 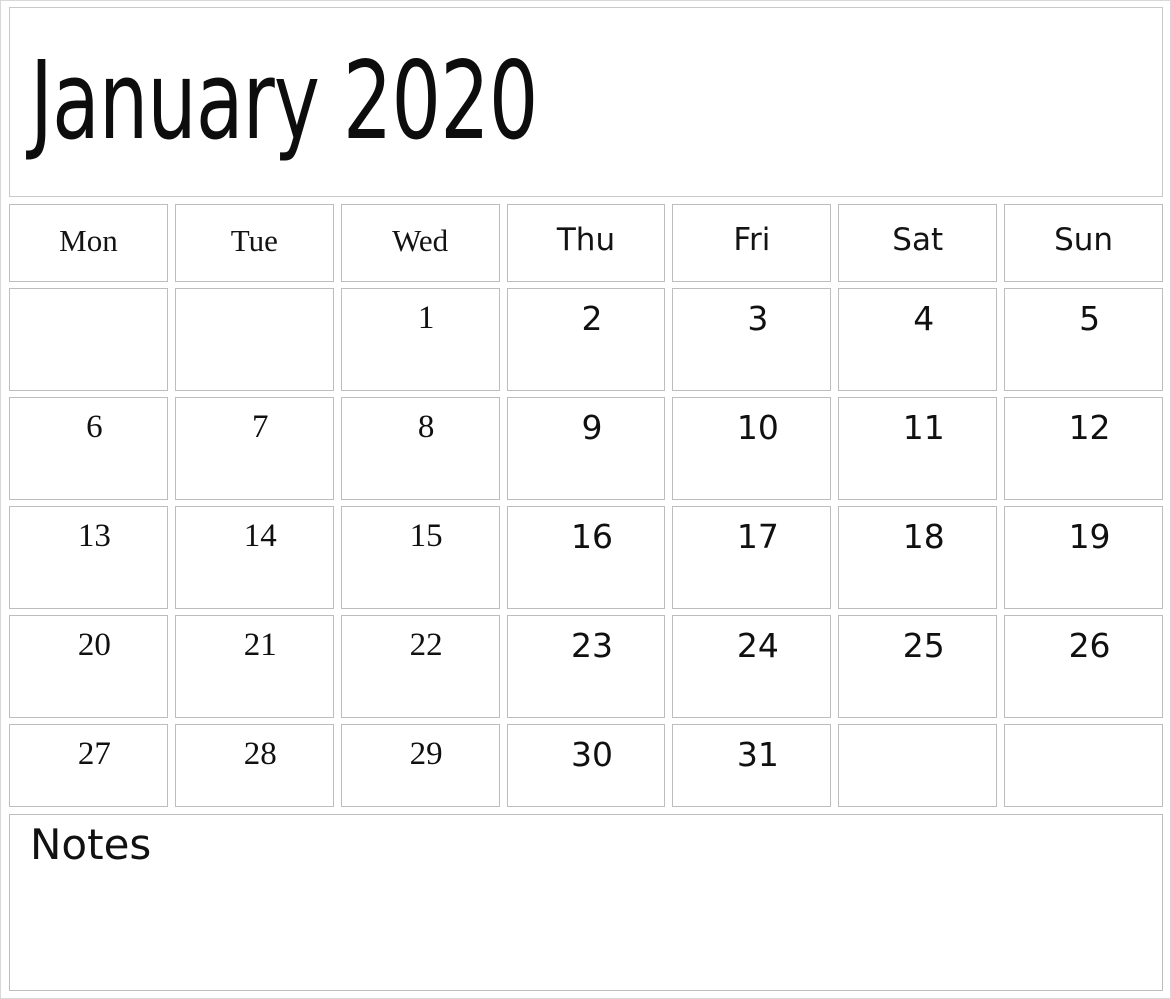 What do you see at coordinates (420, 339) in the screenshot?
I see `calendar-cell-day: 1` at bounding box center [420, 339].